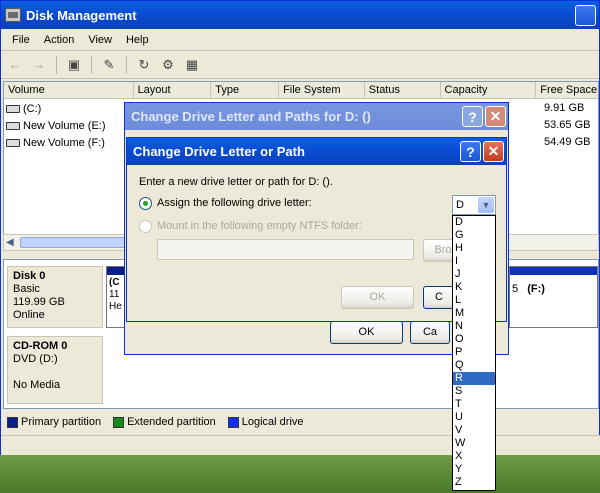 The width and height of the screenshot is (600, 493). Describe the element at coordinates (300, 15) in the screenshot. I see `title-bar: Disk Management` at that location.